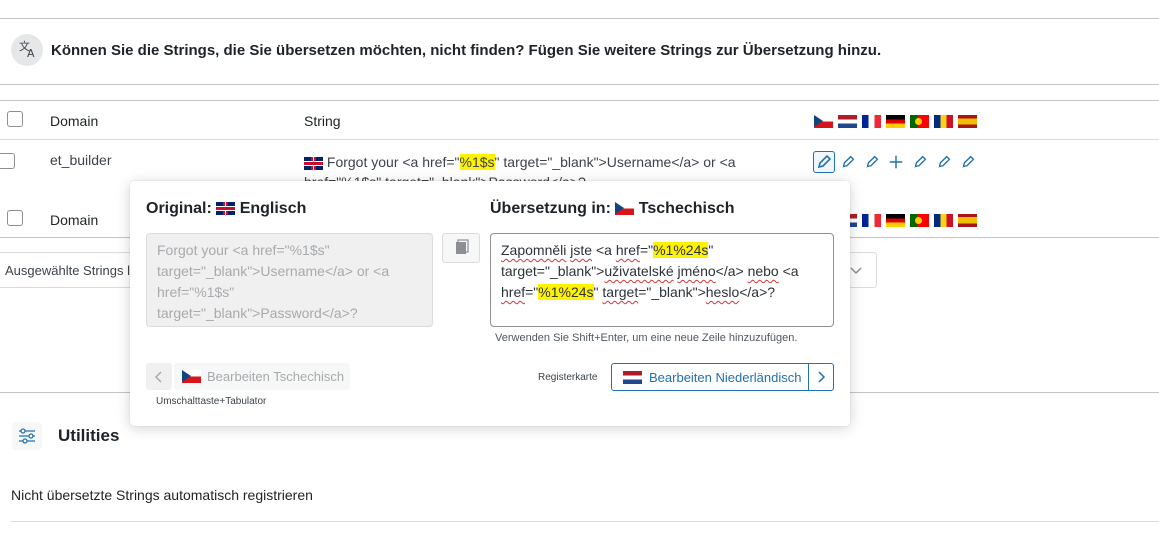 The height and width of the screenshot is (542, 1159). Describe the element at coordinates (944, 162) in the screenshot. I see `edit-ro-pencil-icon` at that location.